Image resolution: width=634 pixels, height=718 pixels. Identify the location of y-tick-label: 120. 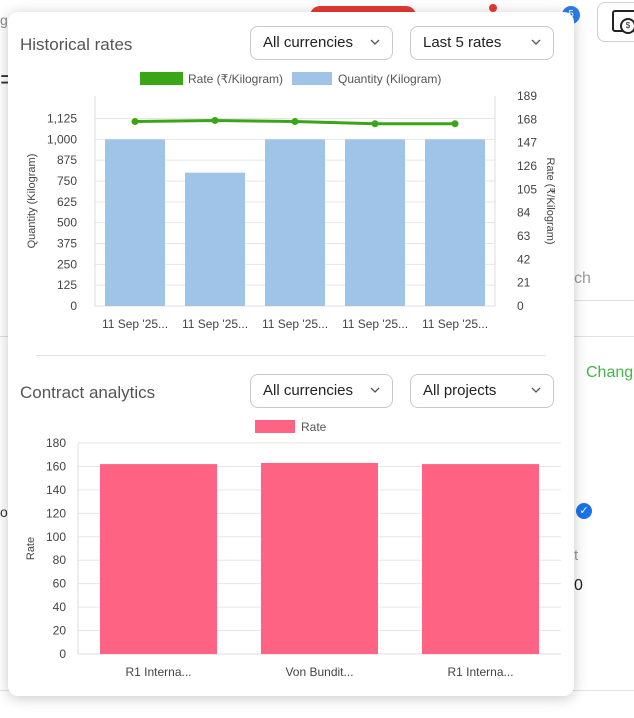
(56, 513).